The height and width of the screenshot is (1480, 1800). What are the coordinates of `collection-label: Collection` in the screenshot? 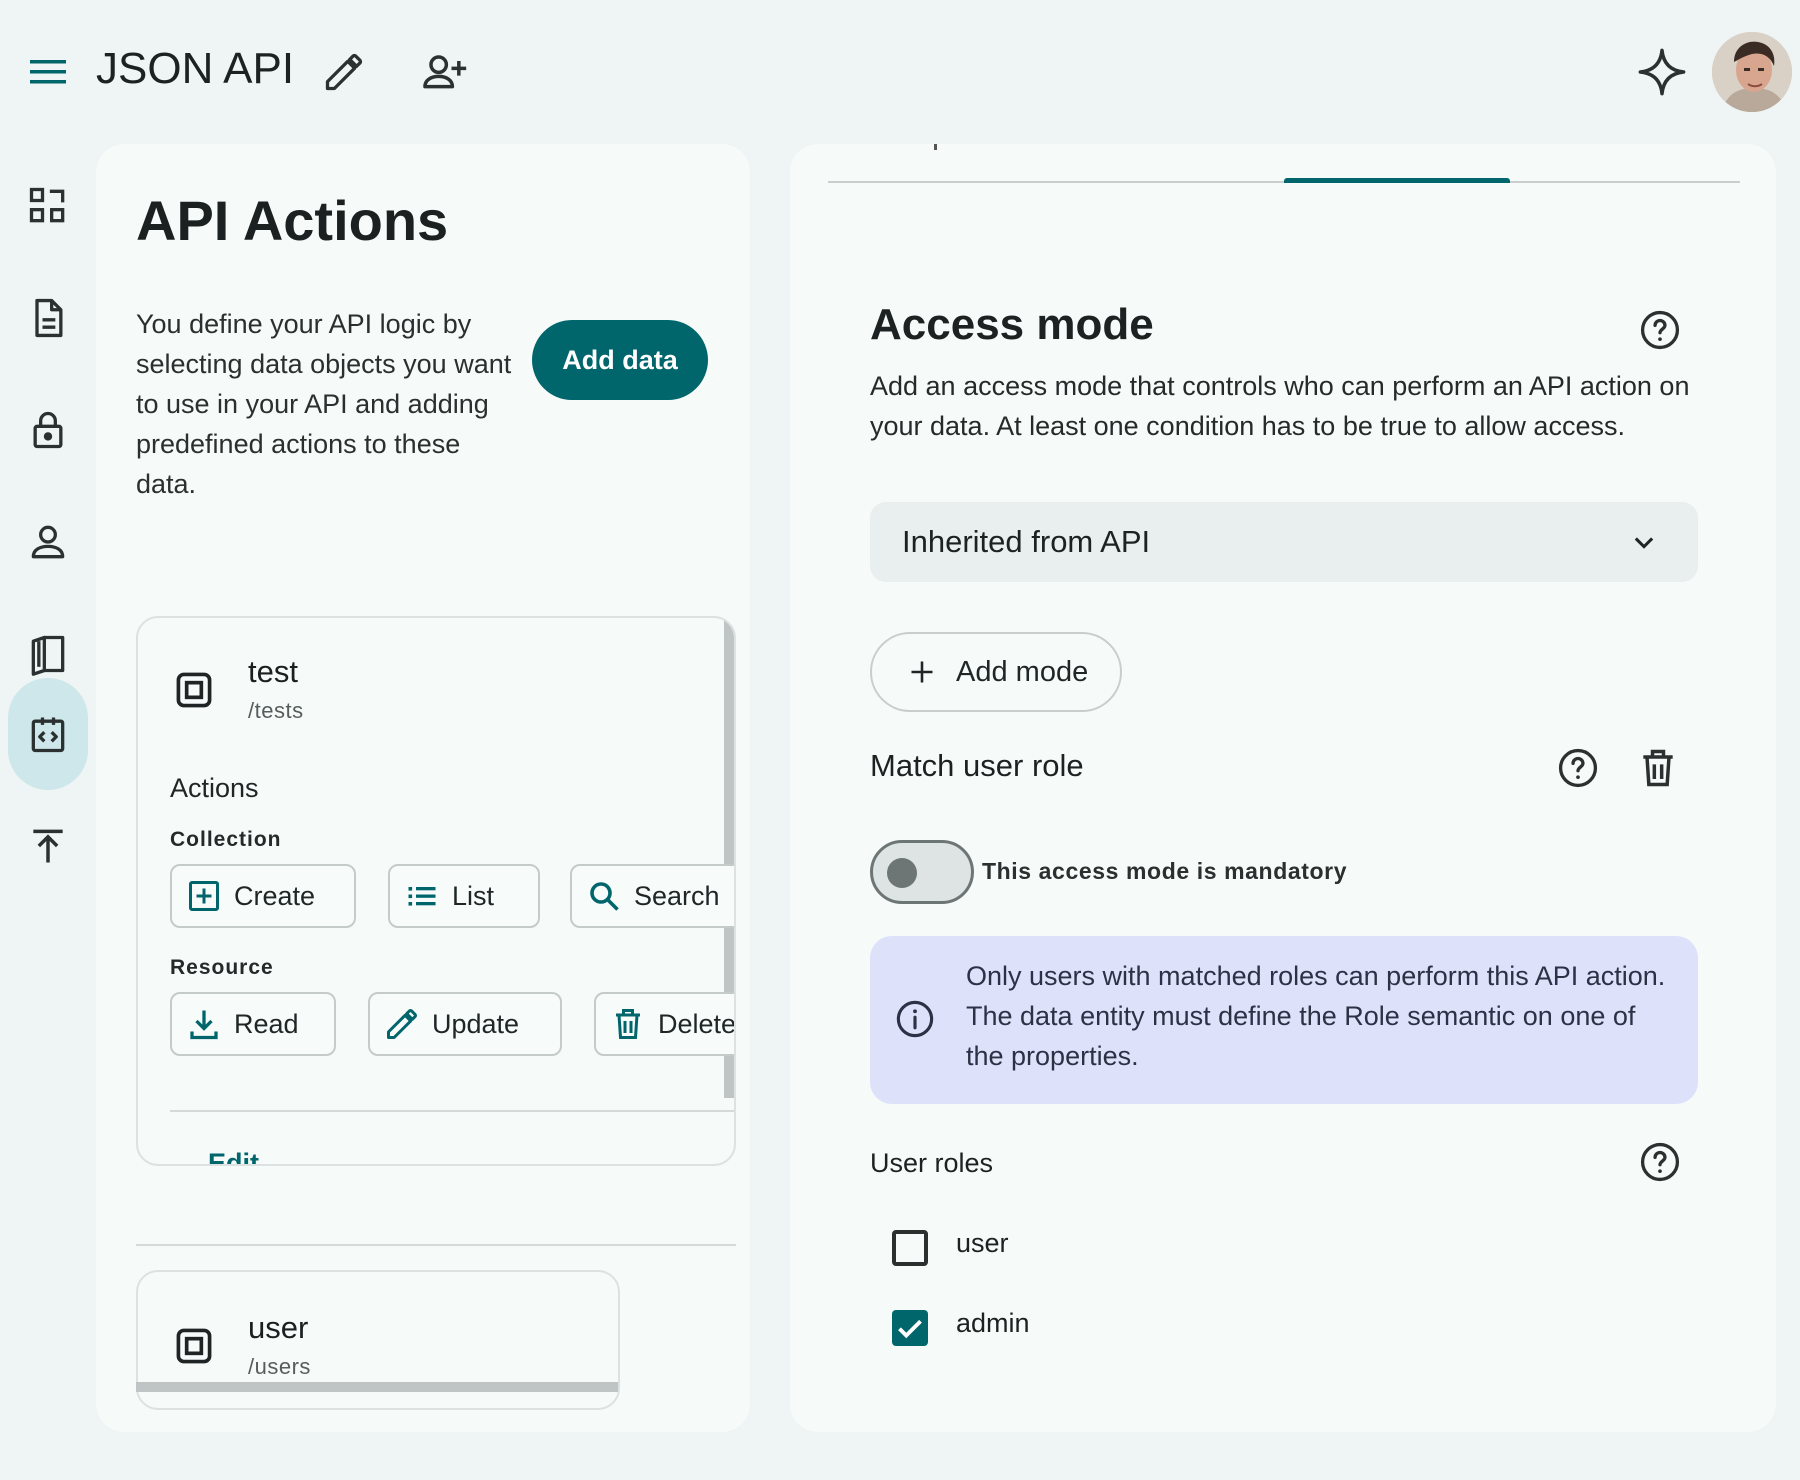 It's located at (226, 839).